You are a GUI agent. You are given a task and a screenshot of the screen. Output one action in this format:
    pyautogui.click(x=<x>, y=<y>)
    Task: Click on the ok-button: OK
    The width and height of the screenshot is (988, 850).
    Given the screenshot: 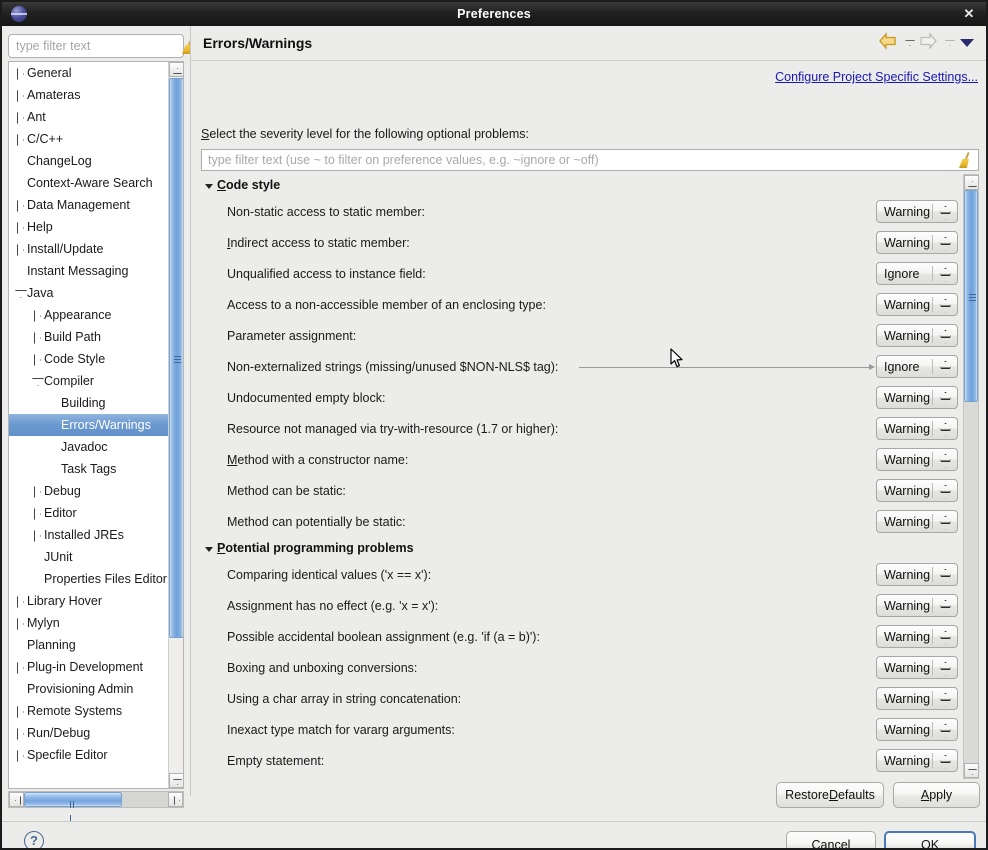 What is the action you would take?
    pyautogui.click(x=930, y=839)
    